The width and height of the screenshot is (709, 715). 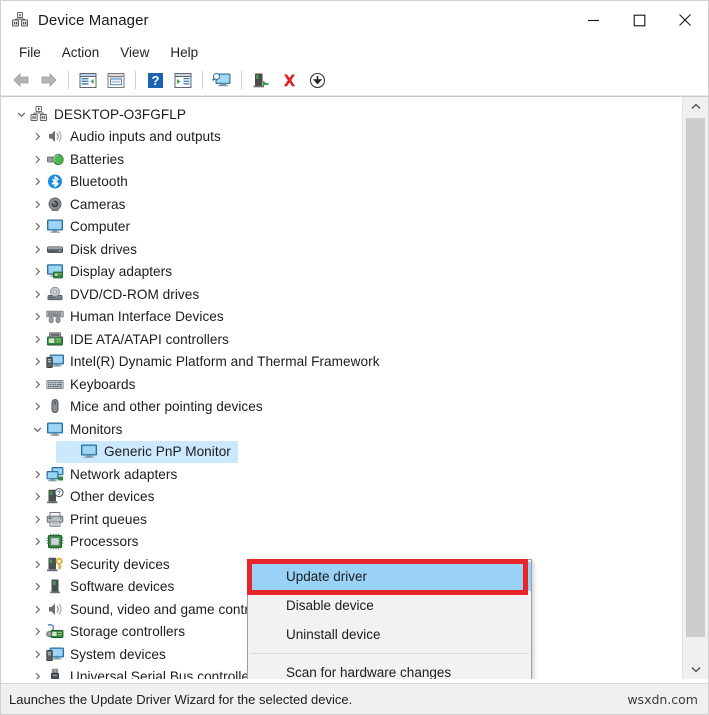 What do you see at coordinates (20, 20) in the screenshot?
I see `device-manager-icon` at bounding box center [20, 20].